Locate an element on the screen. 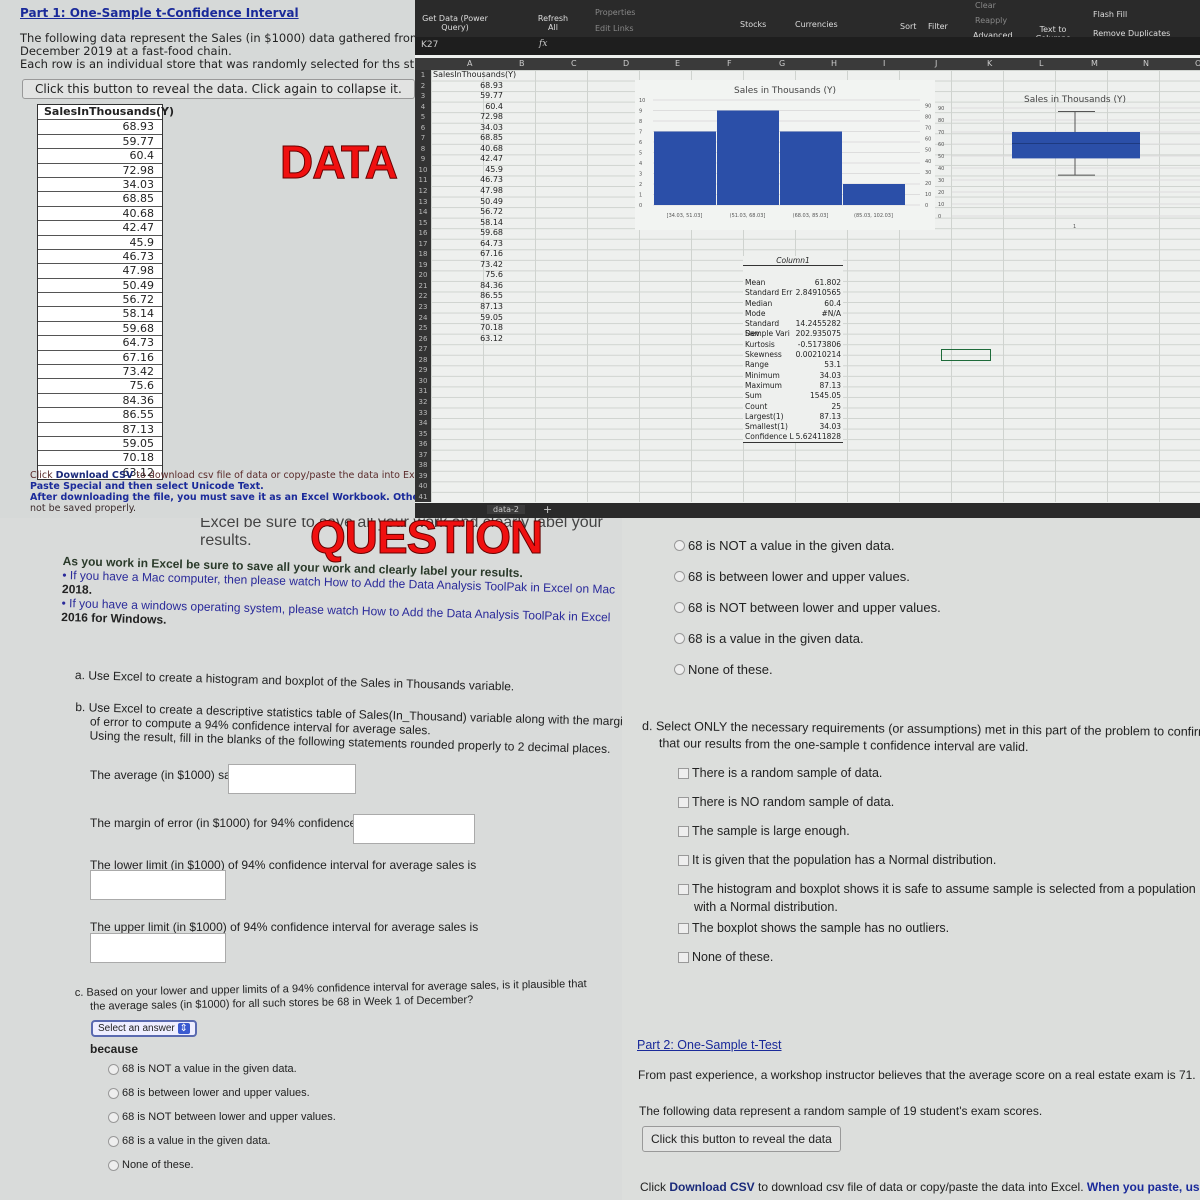 This screenshot has height=1200, width=1200. plausible-select: Select an answer ⇕ is located at coordinates (144, 1028).